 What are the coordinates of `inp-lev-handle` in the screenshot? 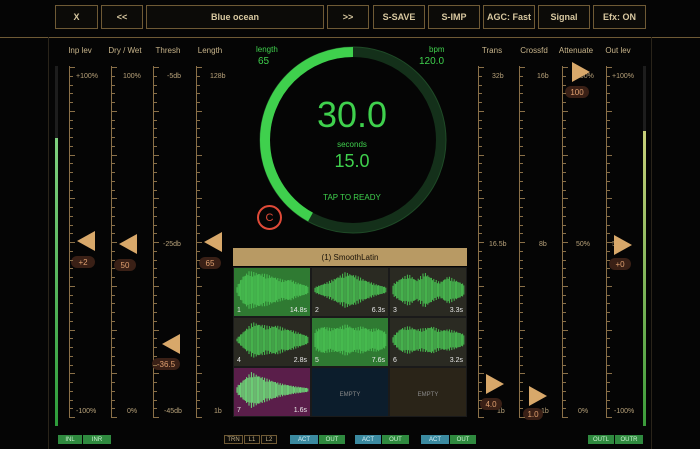 It's located at (86, 241).